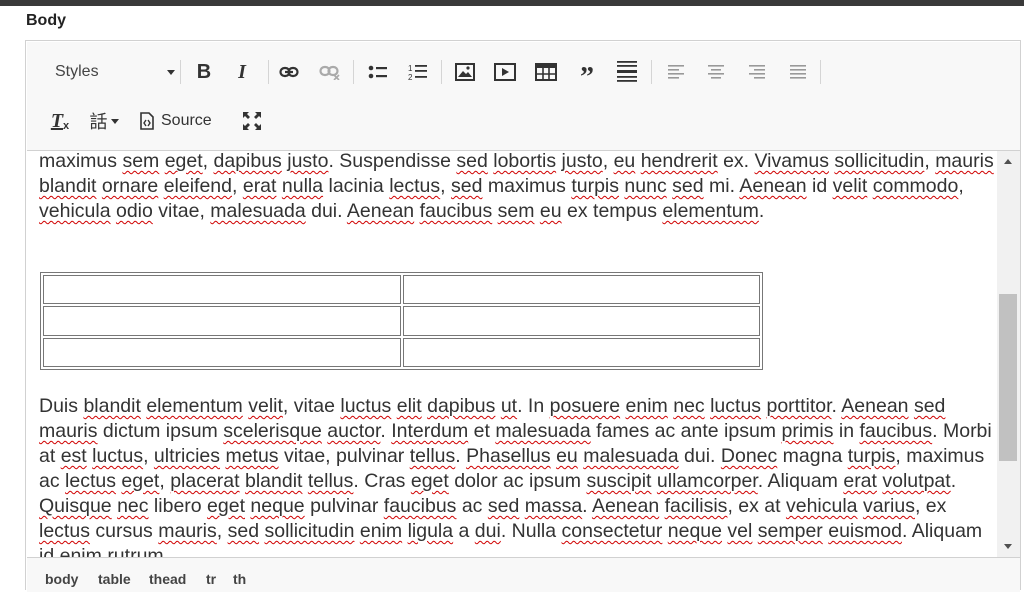 The image size is (1024, 592). I want to click on align-center-icon, so click(716, 72).